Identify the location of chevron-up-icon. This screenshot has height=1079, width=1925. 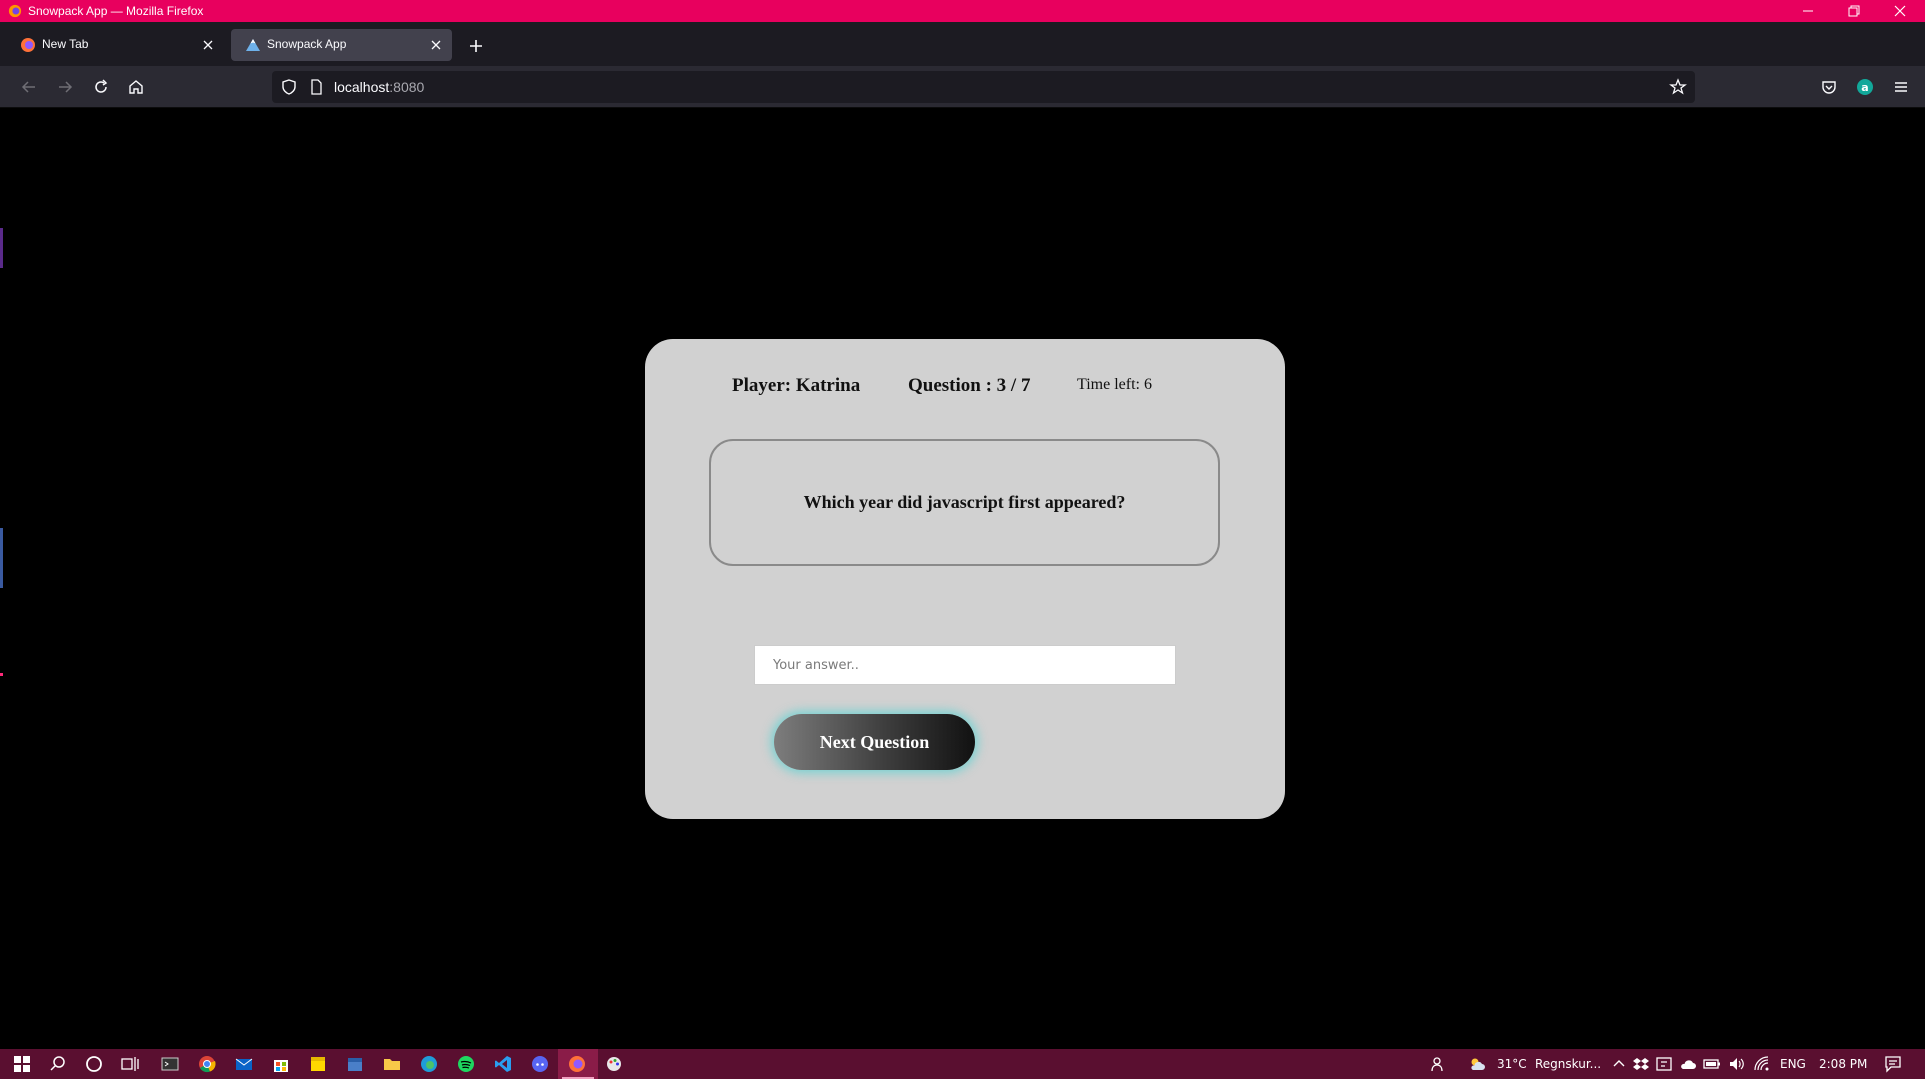
(1619, 1063).